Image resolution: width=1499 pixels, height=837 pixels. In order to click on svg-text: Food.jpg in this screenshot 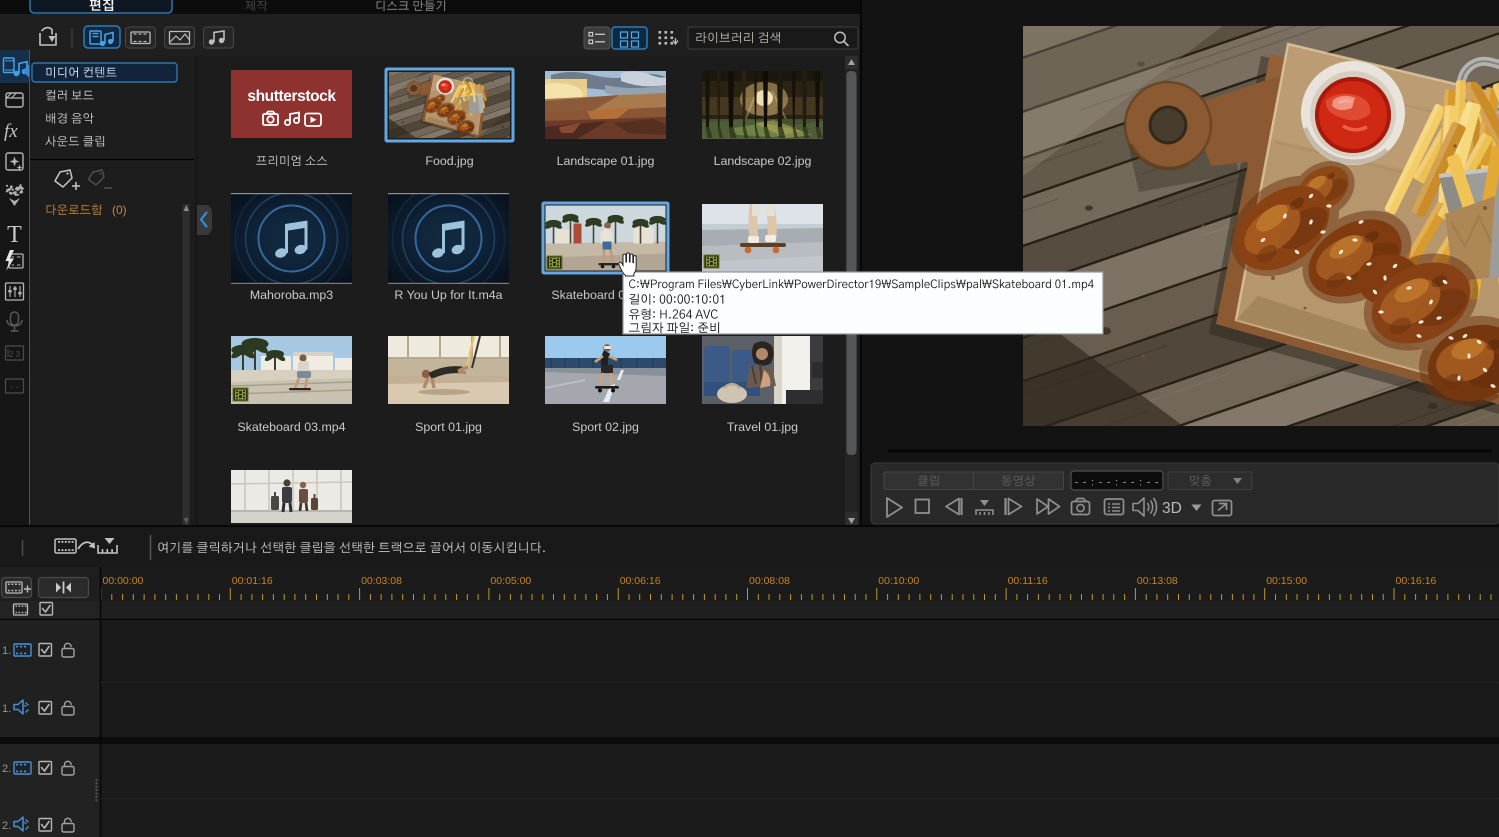, I will do `click(449, 161)`.